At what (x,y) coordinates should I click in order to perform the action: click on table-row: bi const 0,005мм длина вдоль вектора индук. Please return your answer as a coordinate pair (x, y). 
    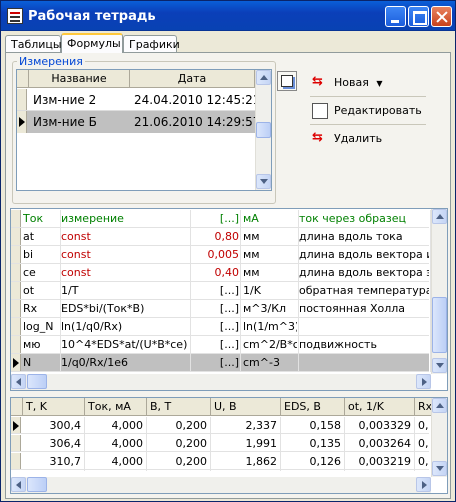
    Looking at the image, I should click on (221, 255).